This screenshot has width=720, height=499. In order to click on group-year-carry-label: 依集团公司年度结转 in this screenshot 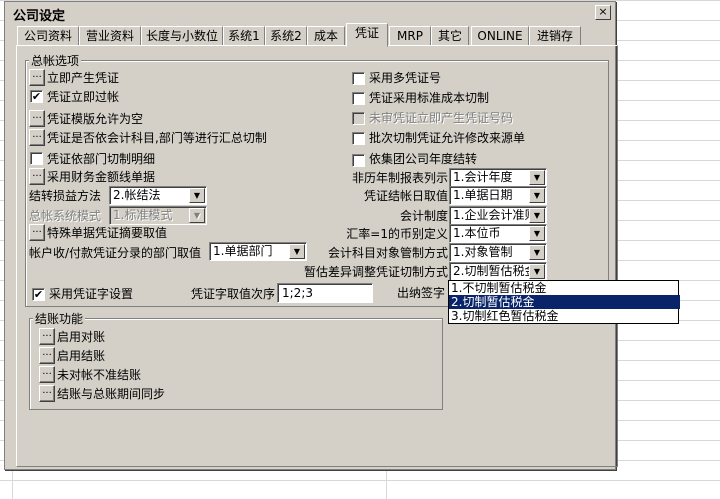, I will do `click(423, 159)`.